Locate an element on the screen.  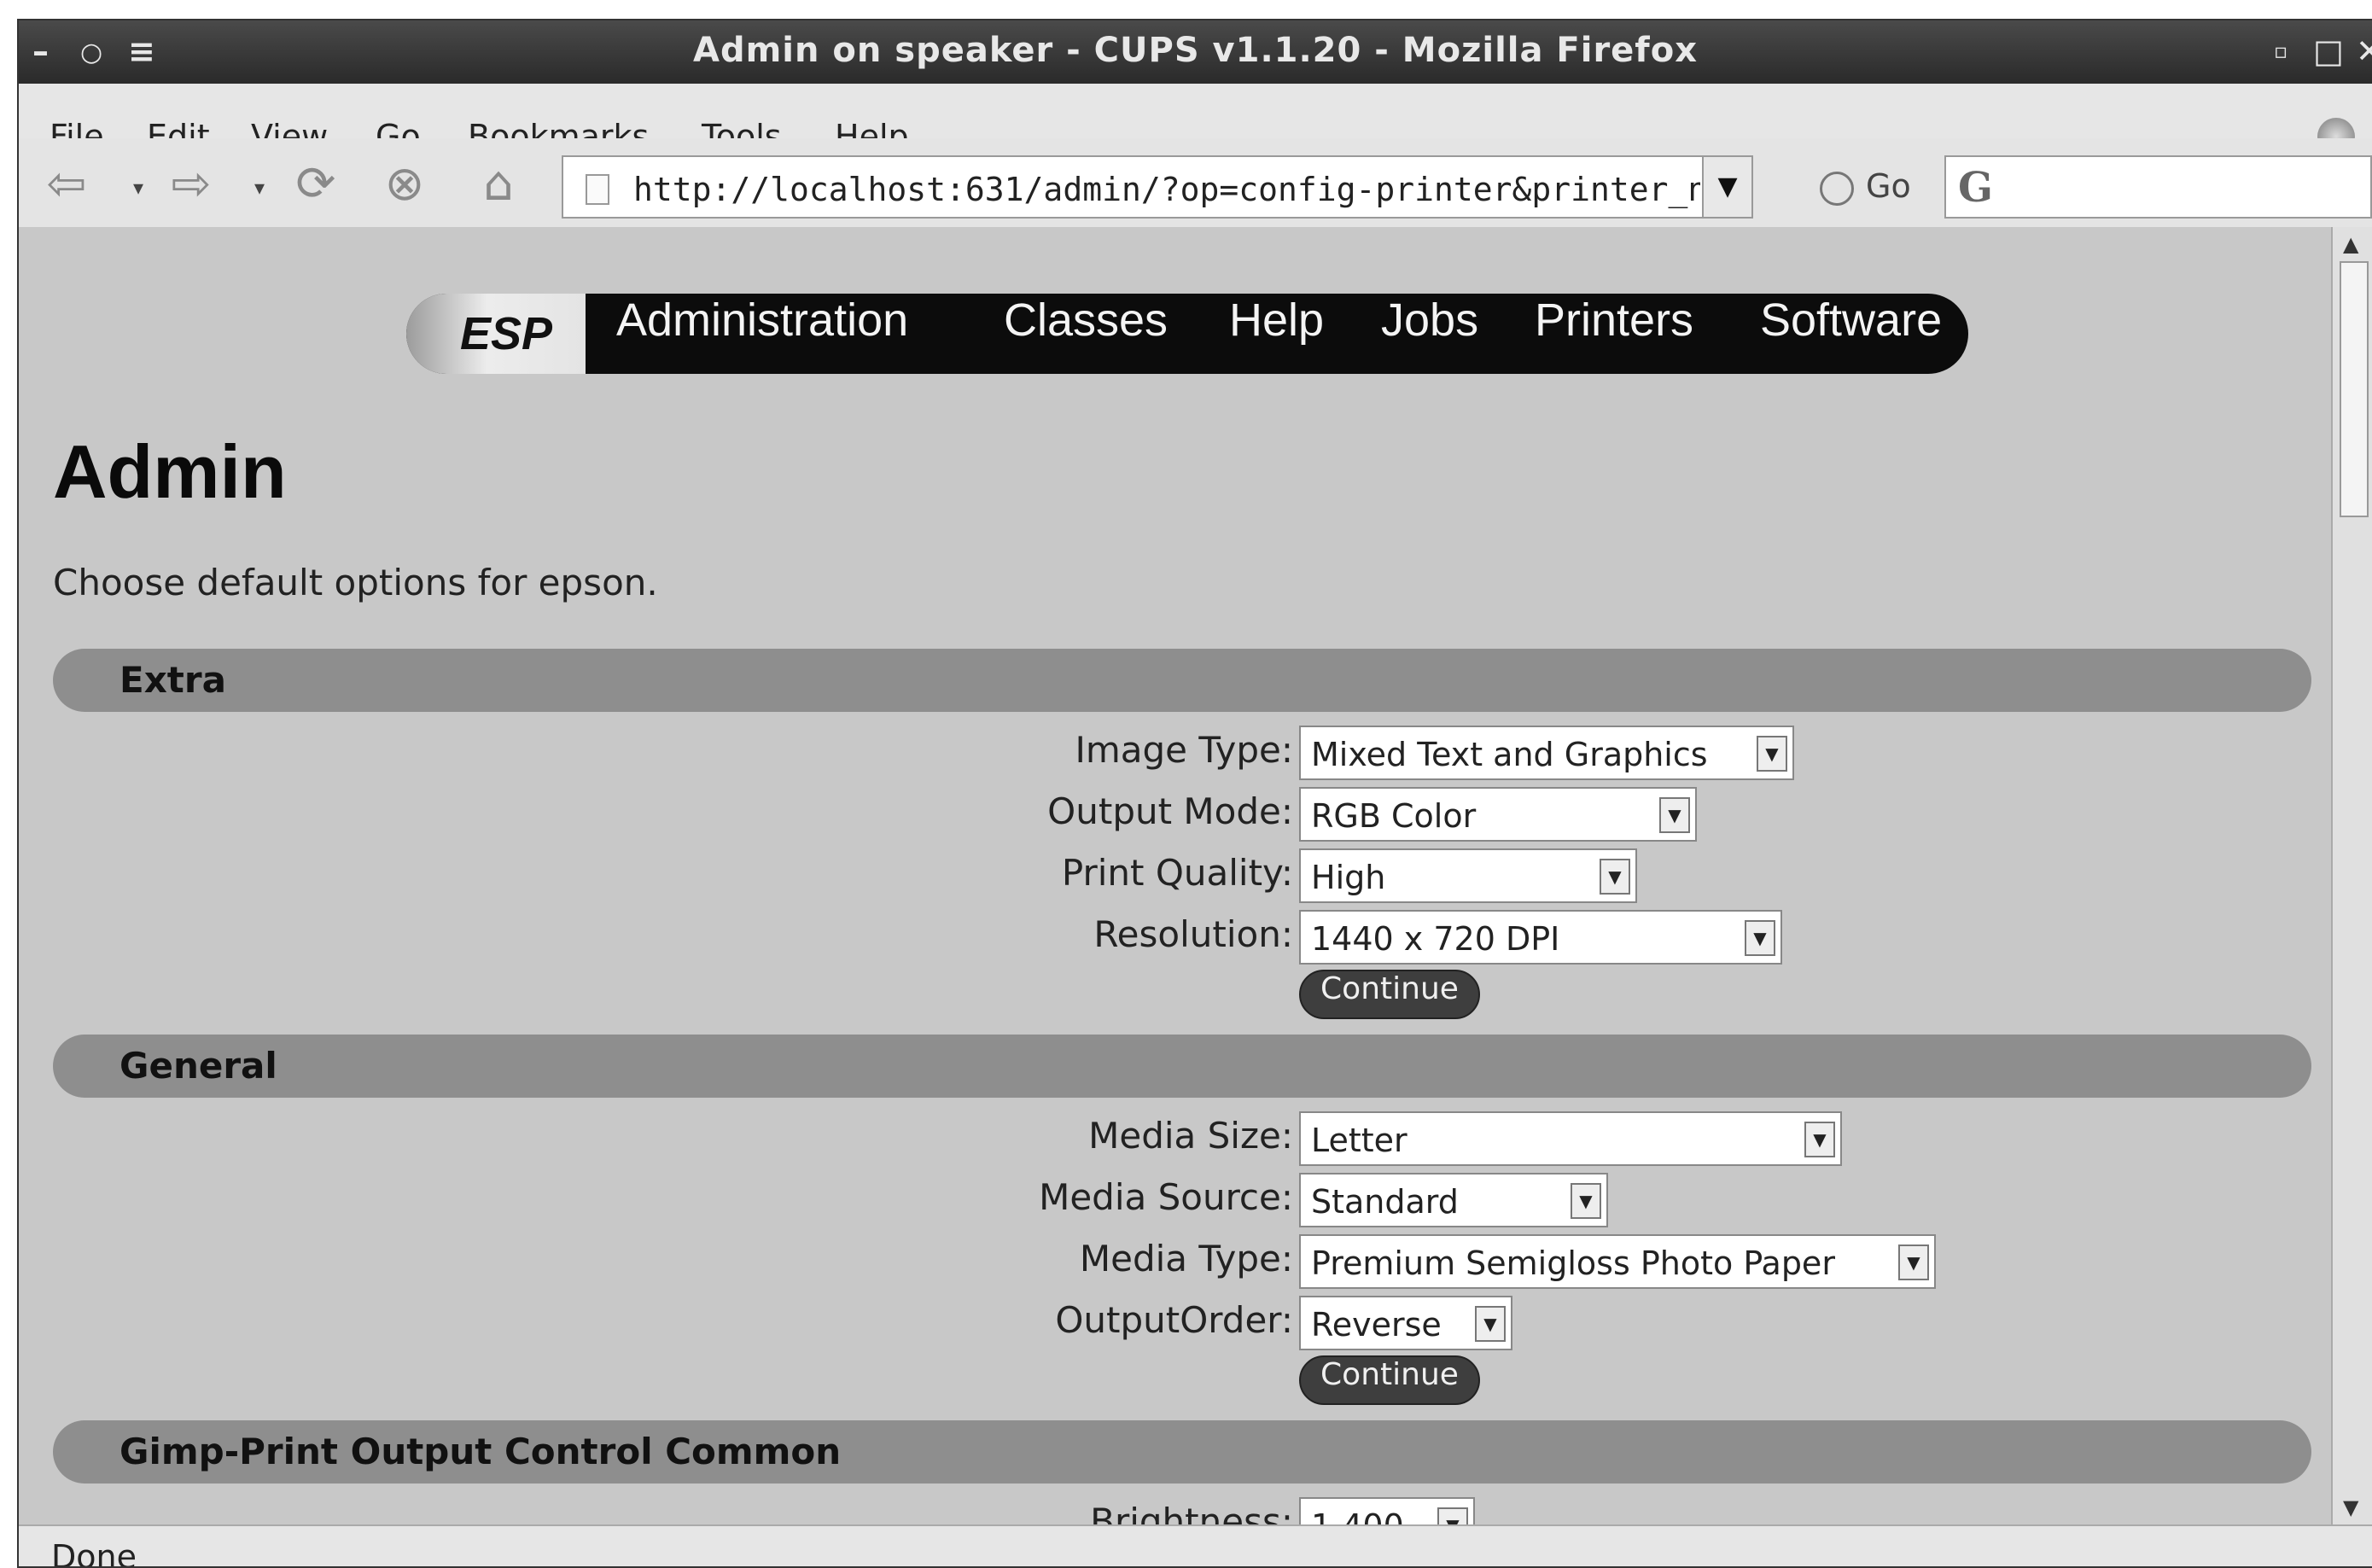
home-icon: ⌂ is located at coordinates (498, 184).